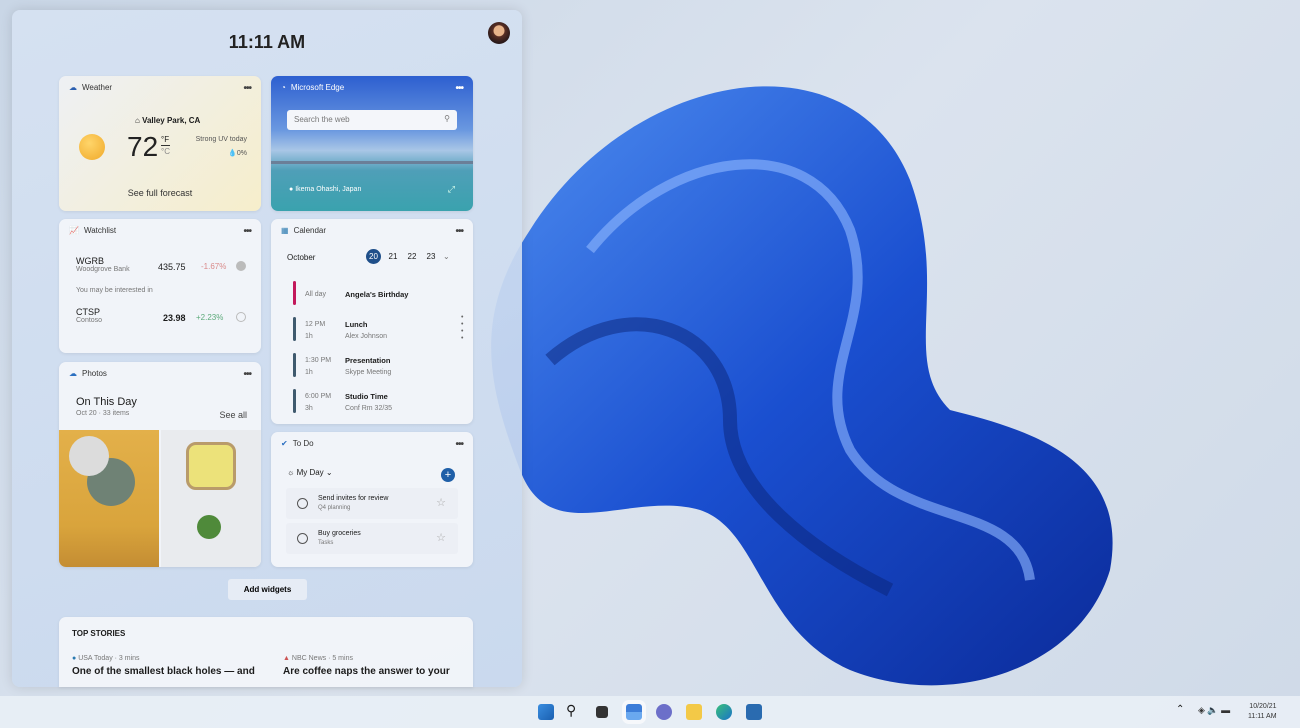  What do you see at coordinates (372, 162) in the screenshot?
I see `bridge-graphic` at bounding box center [372, 162].